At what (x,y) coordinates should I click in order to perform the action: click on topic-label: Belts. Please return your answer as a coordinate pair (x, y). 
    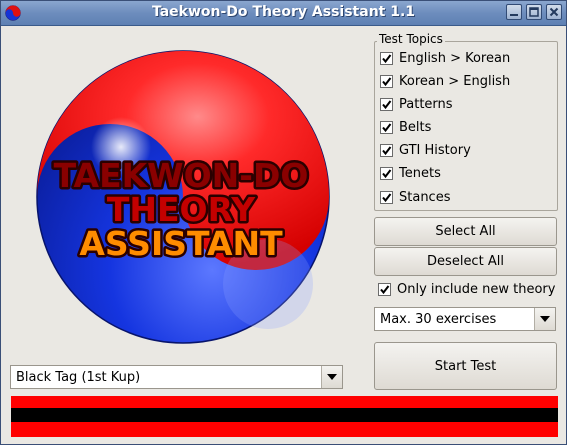
    Looking at the image, I should click on (415, 127).